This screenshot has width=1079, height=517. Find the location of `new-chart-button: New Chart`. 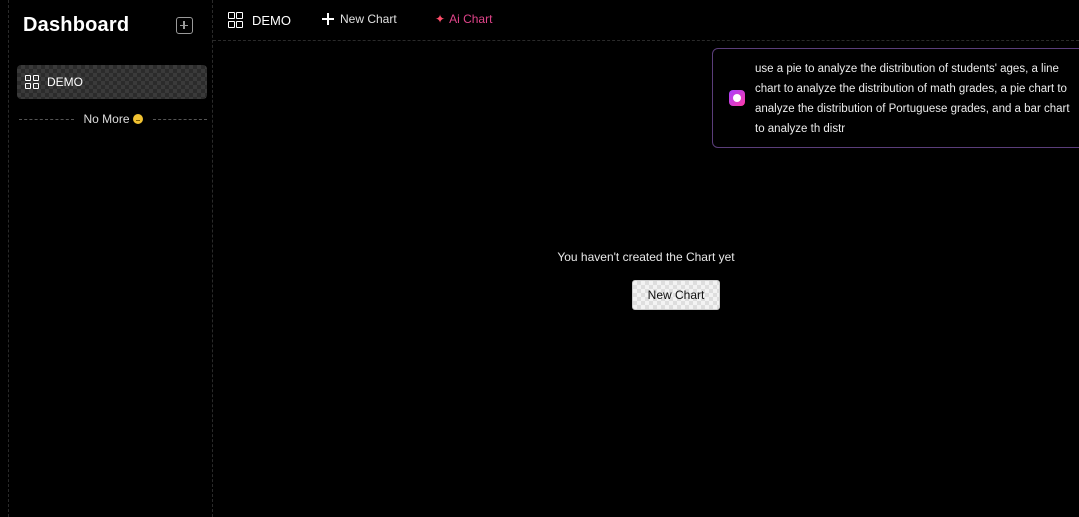

new-chart-button: New Chart is located at coordinates (676, 295).